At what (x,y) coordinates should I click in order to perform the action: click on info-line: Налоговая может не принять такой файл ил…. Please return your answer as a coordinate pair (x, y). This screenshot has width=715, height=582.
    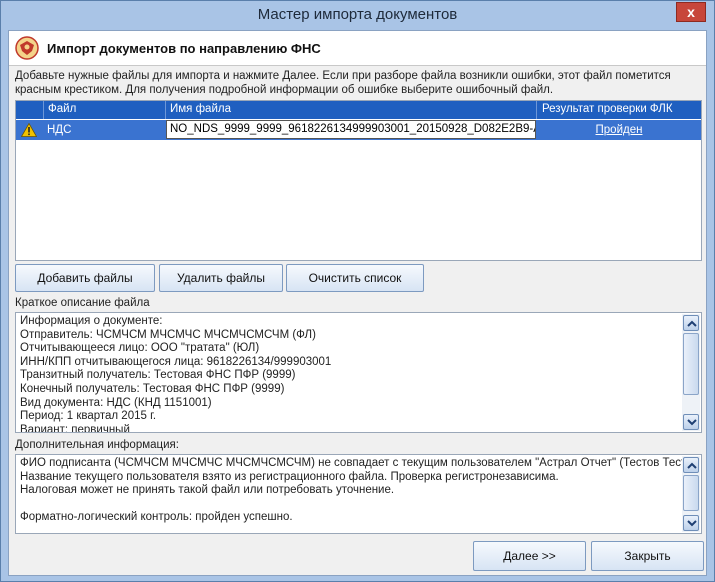
    Looking at the image, I should click on (207, 490).